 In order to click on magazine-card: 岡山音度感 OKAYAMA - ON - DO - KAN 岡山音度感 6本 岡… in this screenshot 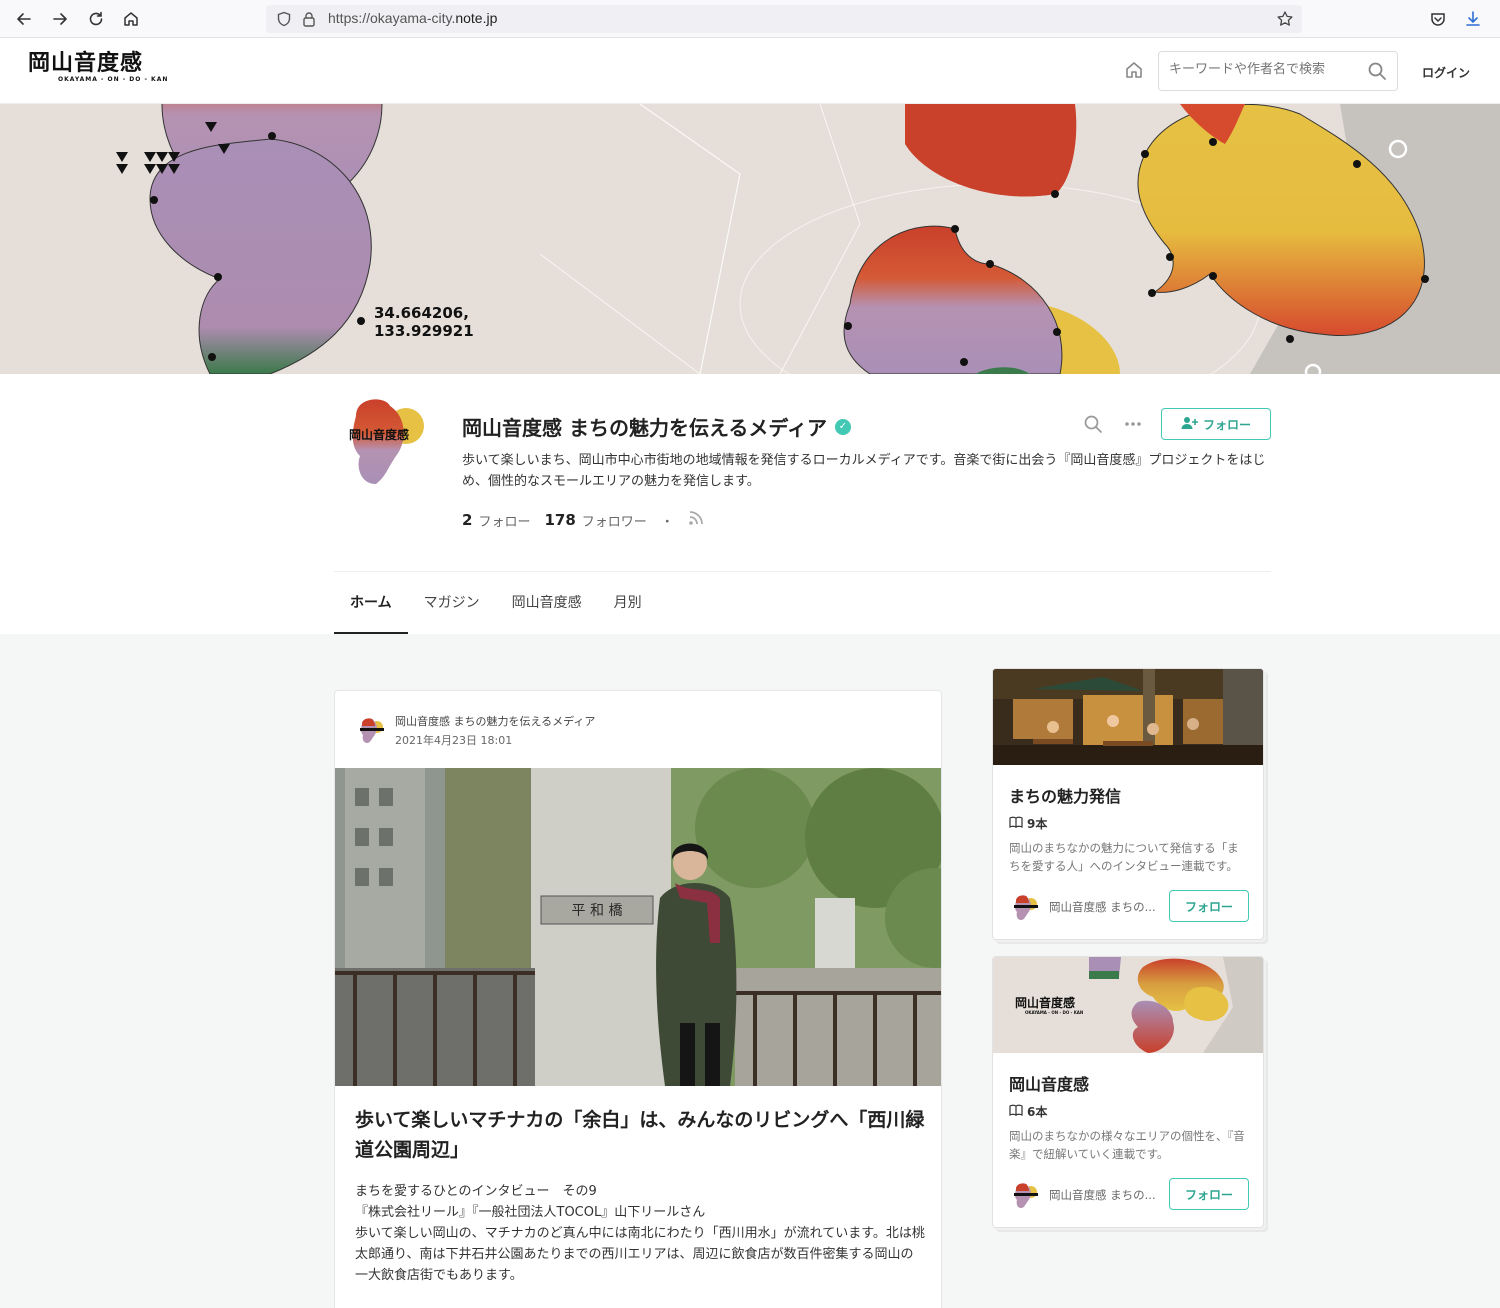, I will do `click(1128, 1092)`.